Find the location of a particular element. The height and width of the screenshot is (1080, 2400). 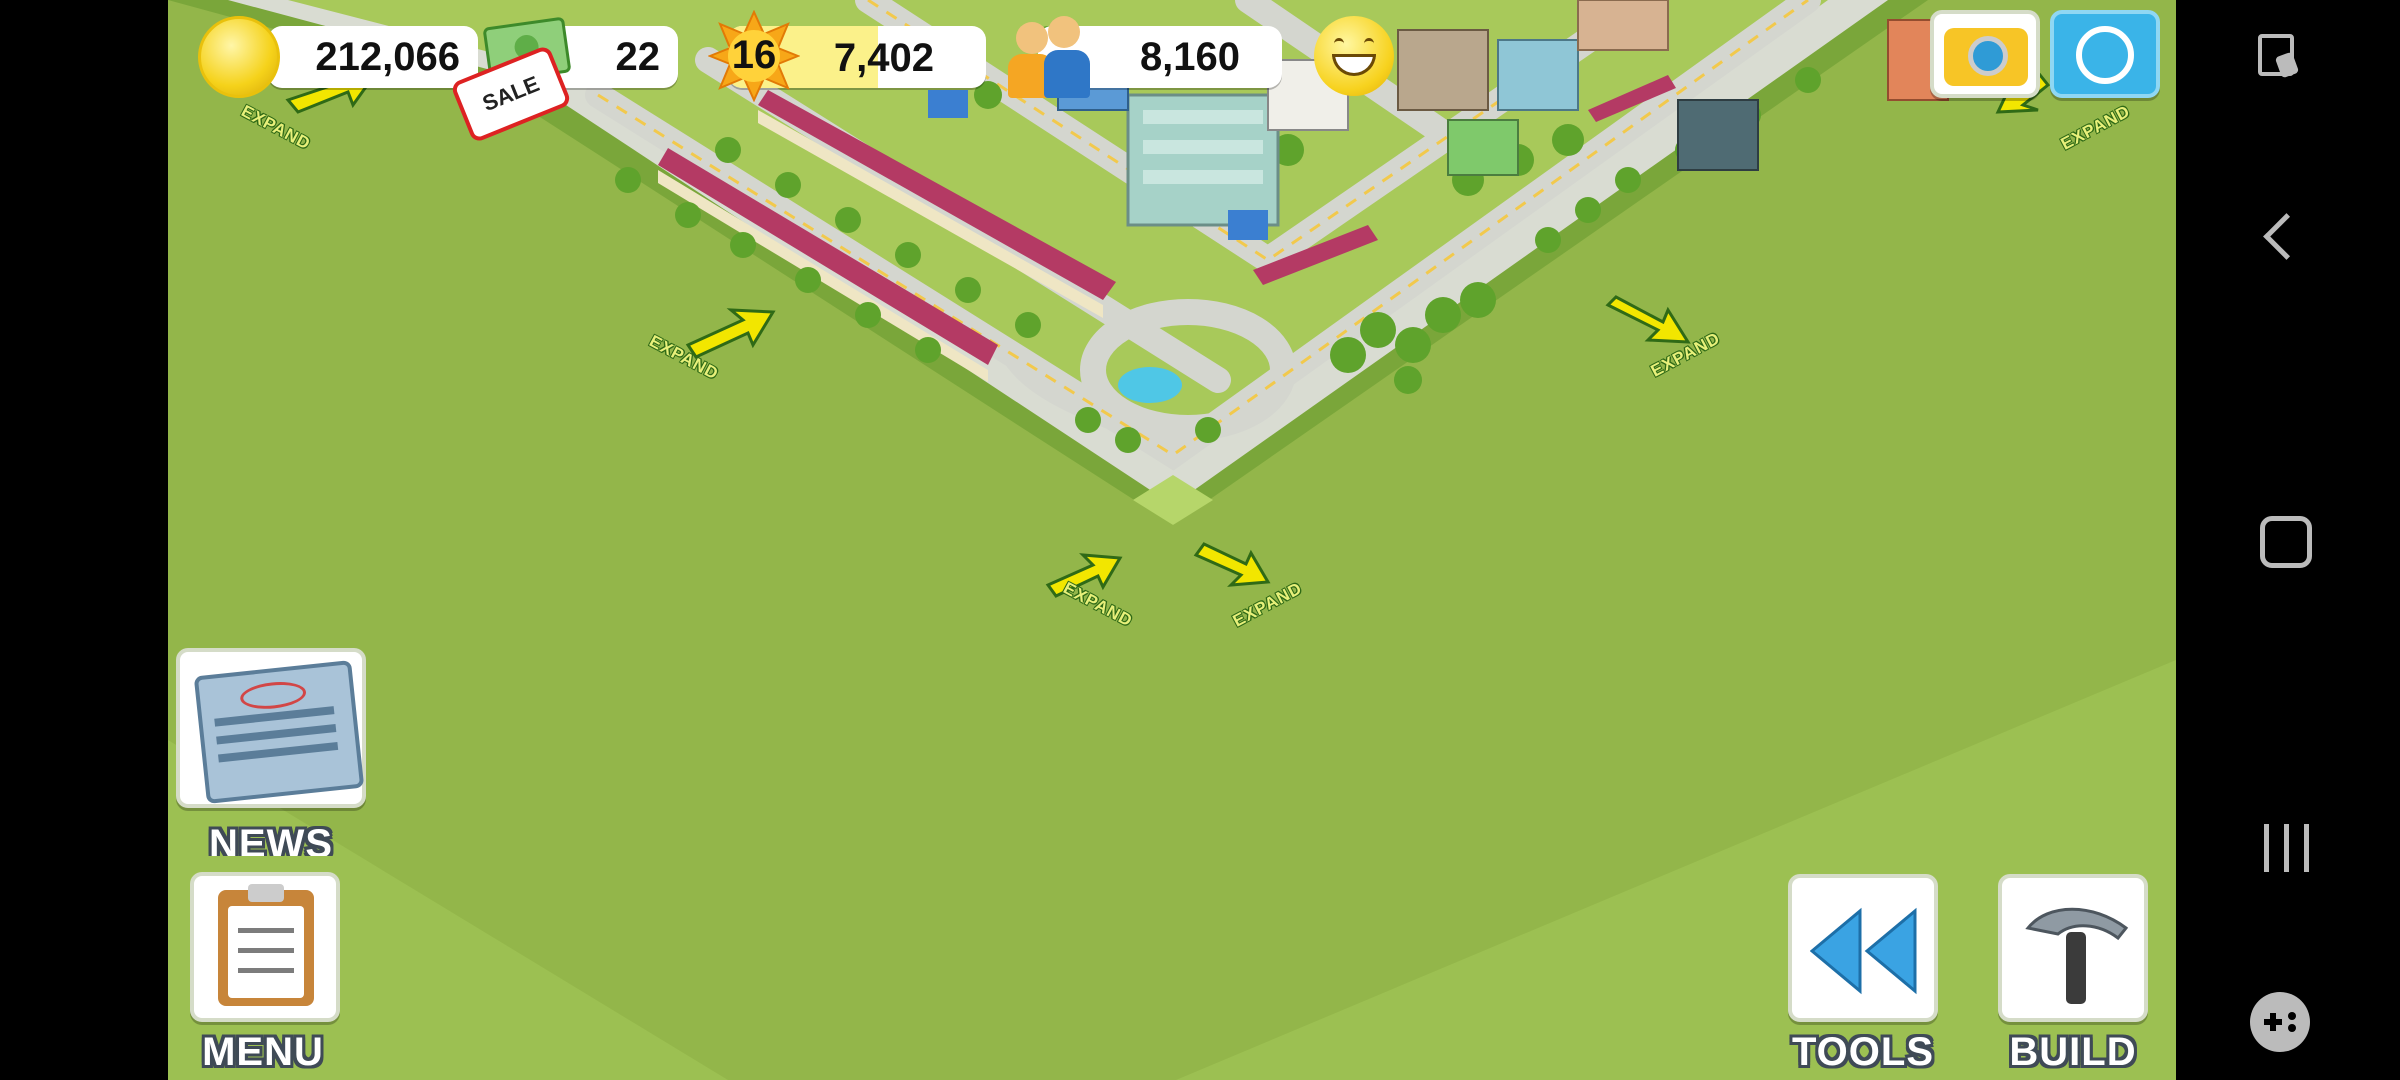

build-button is located at coordinates (2073, 948).